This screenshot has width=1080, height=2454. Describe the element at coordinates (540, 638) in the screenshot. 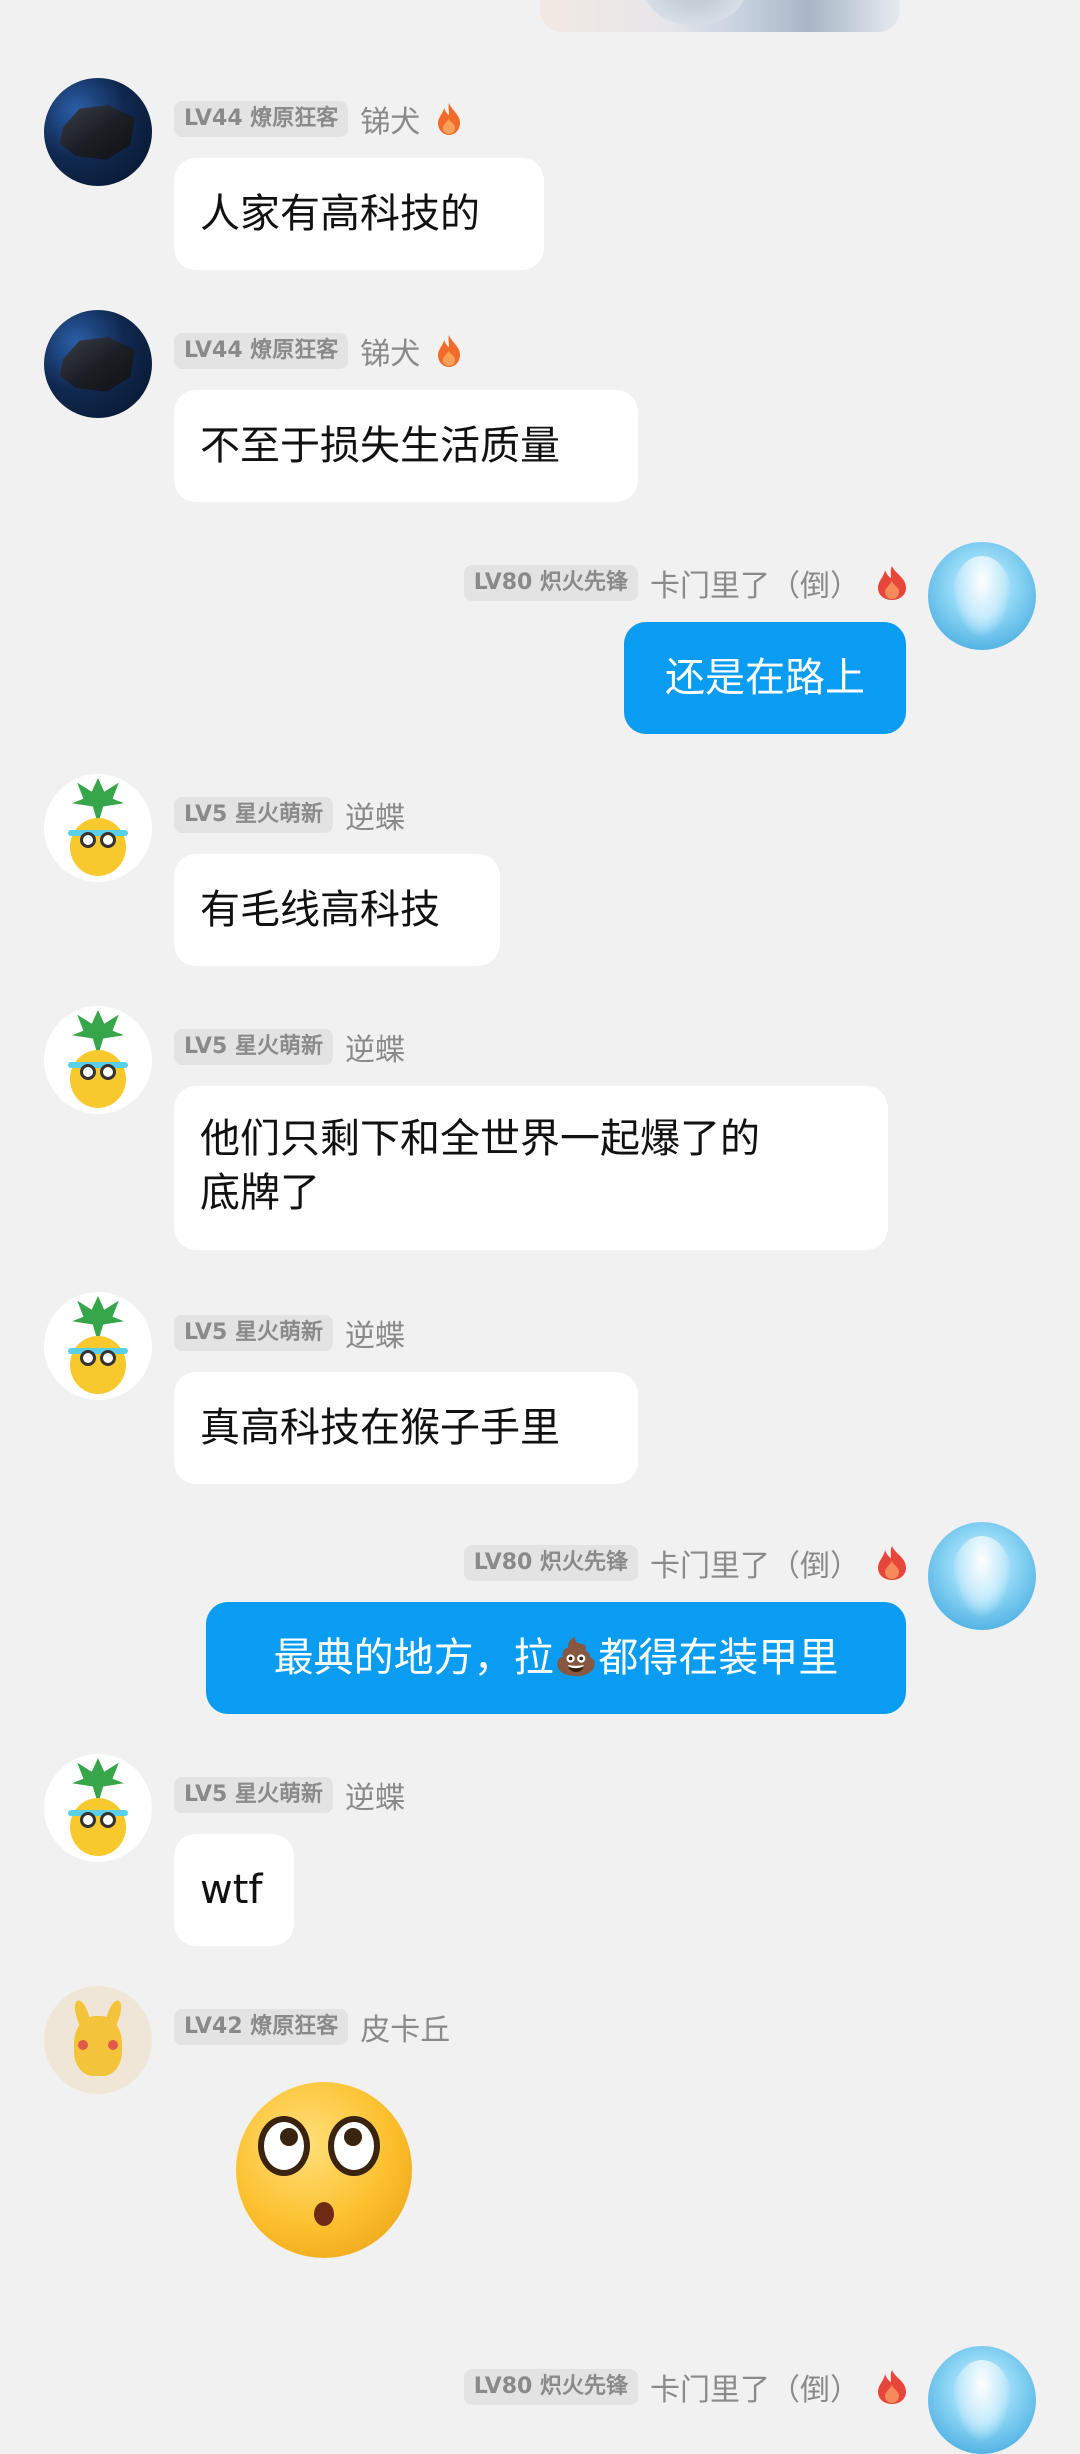

I see `message-row: LV80 炽火先锋 卡门里了（倒） 还是在路上` at that location.